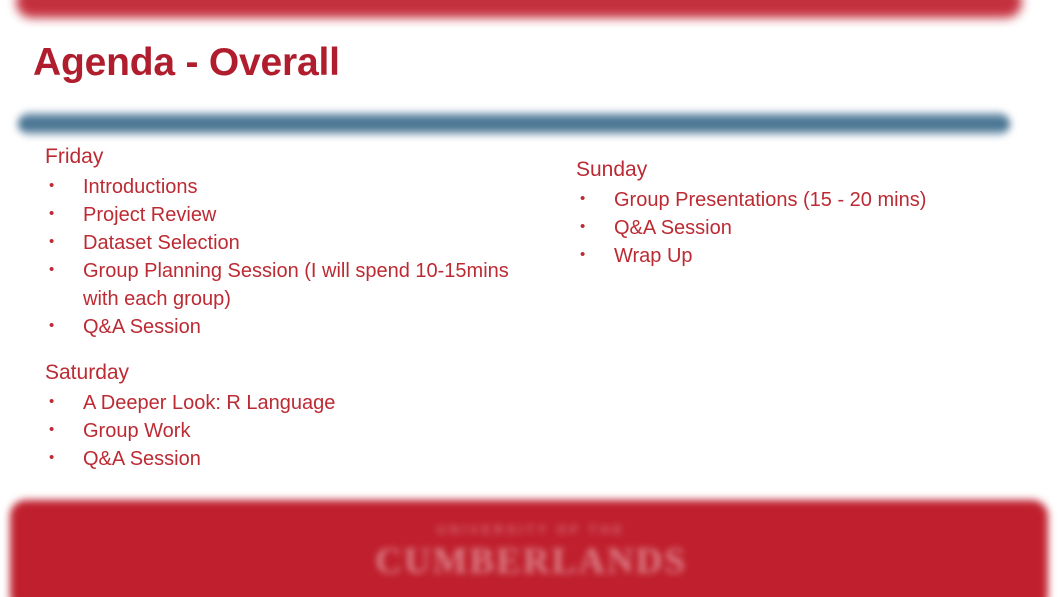 The height and width of the screenshot is (597, 1062). I want to click on list-item: Dataset Selection, so click(280, 242).